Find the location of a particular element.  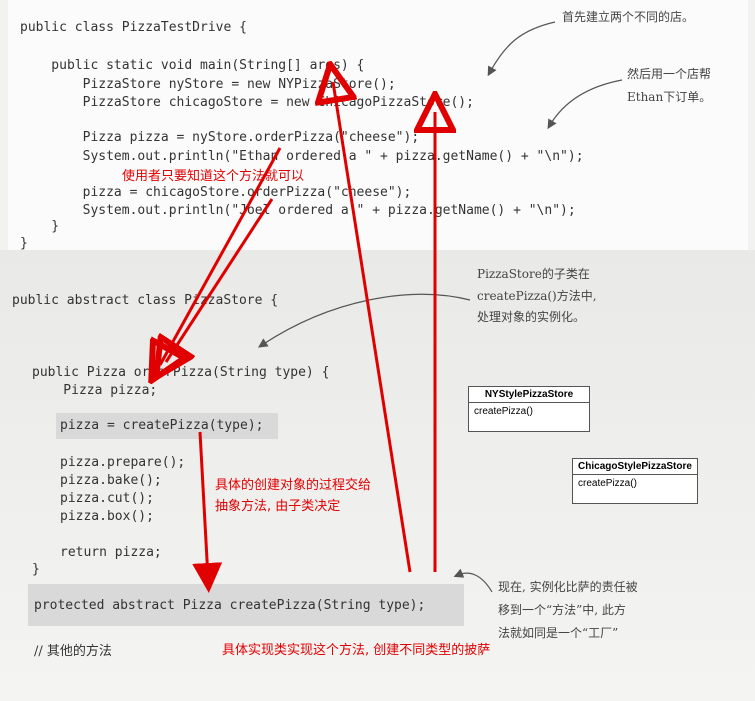

pointer-factory is located at coordinates (473, 580).